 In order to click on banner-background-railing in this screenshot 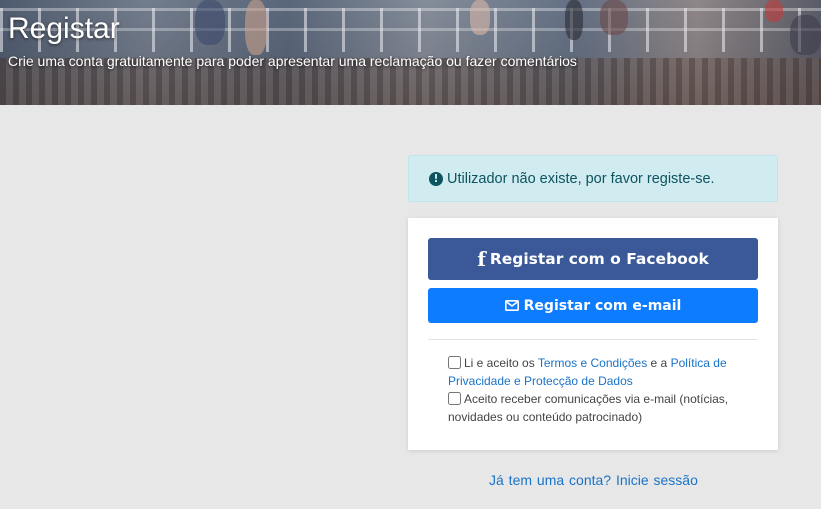, I will do `click(410, 30)`.